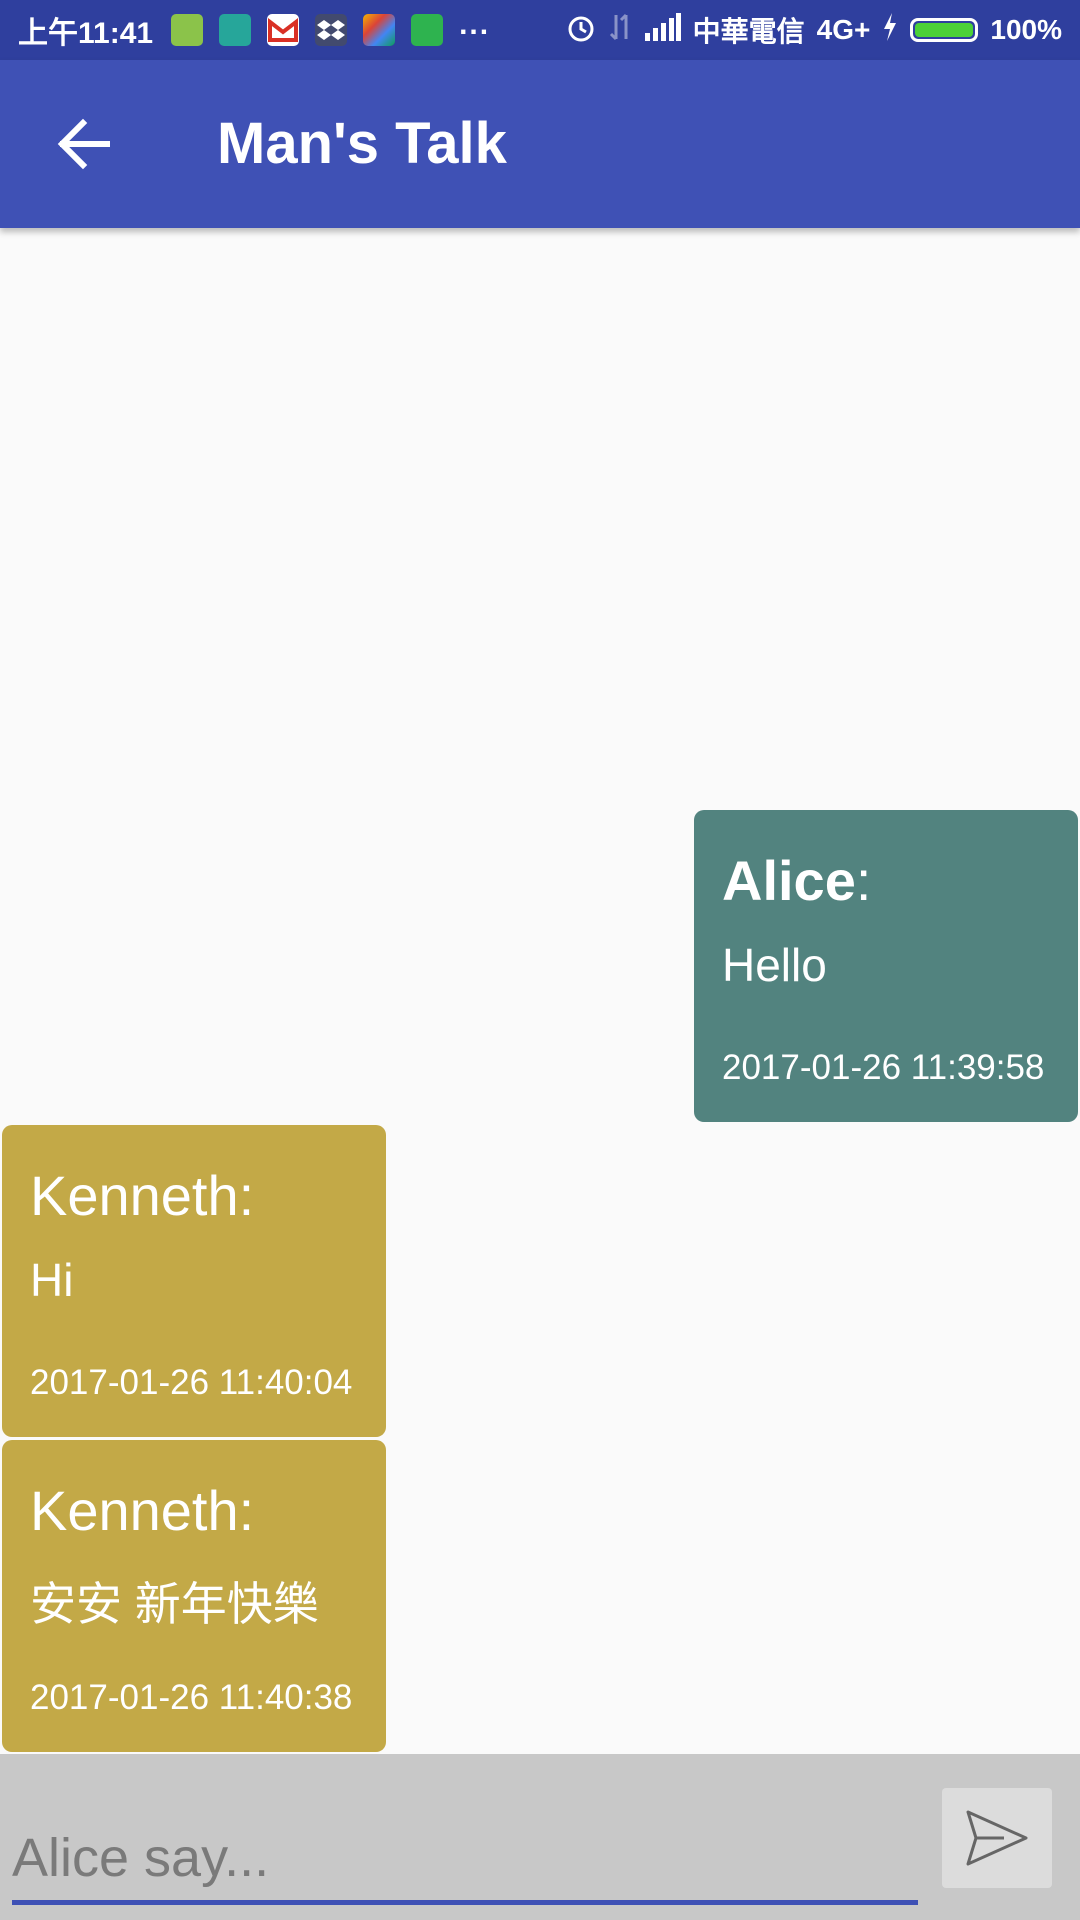 The width and height of the screenshot is (1080, 1920). What do you see at coordinates (235, 30) in the screenshot?
I see `calendar-icon` at bounding box center [235, 30].